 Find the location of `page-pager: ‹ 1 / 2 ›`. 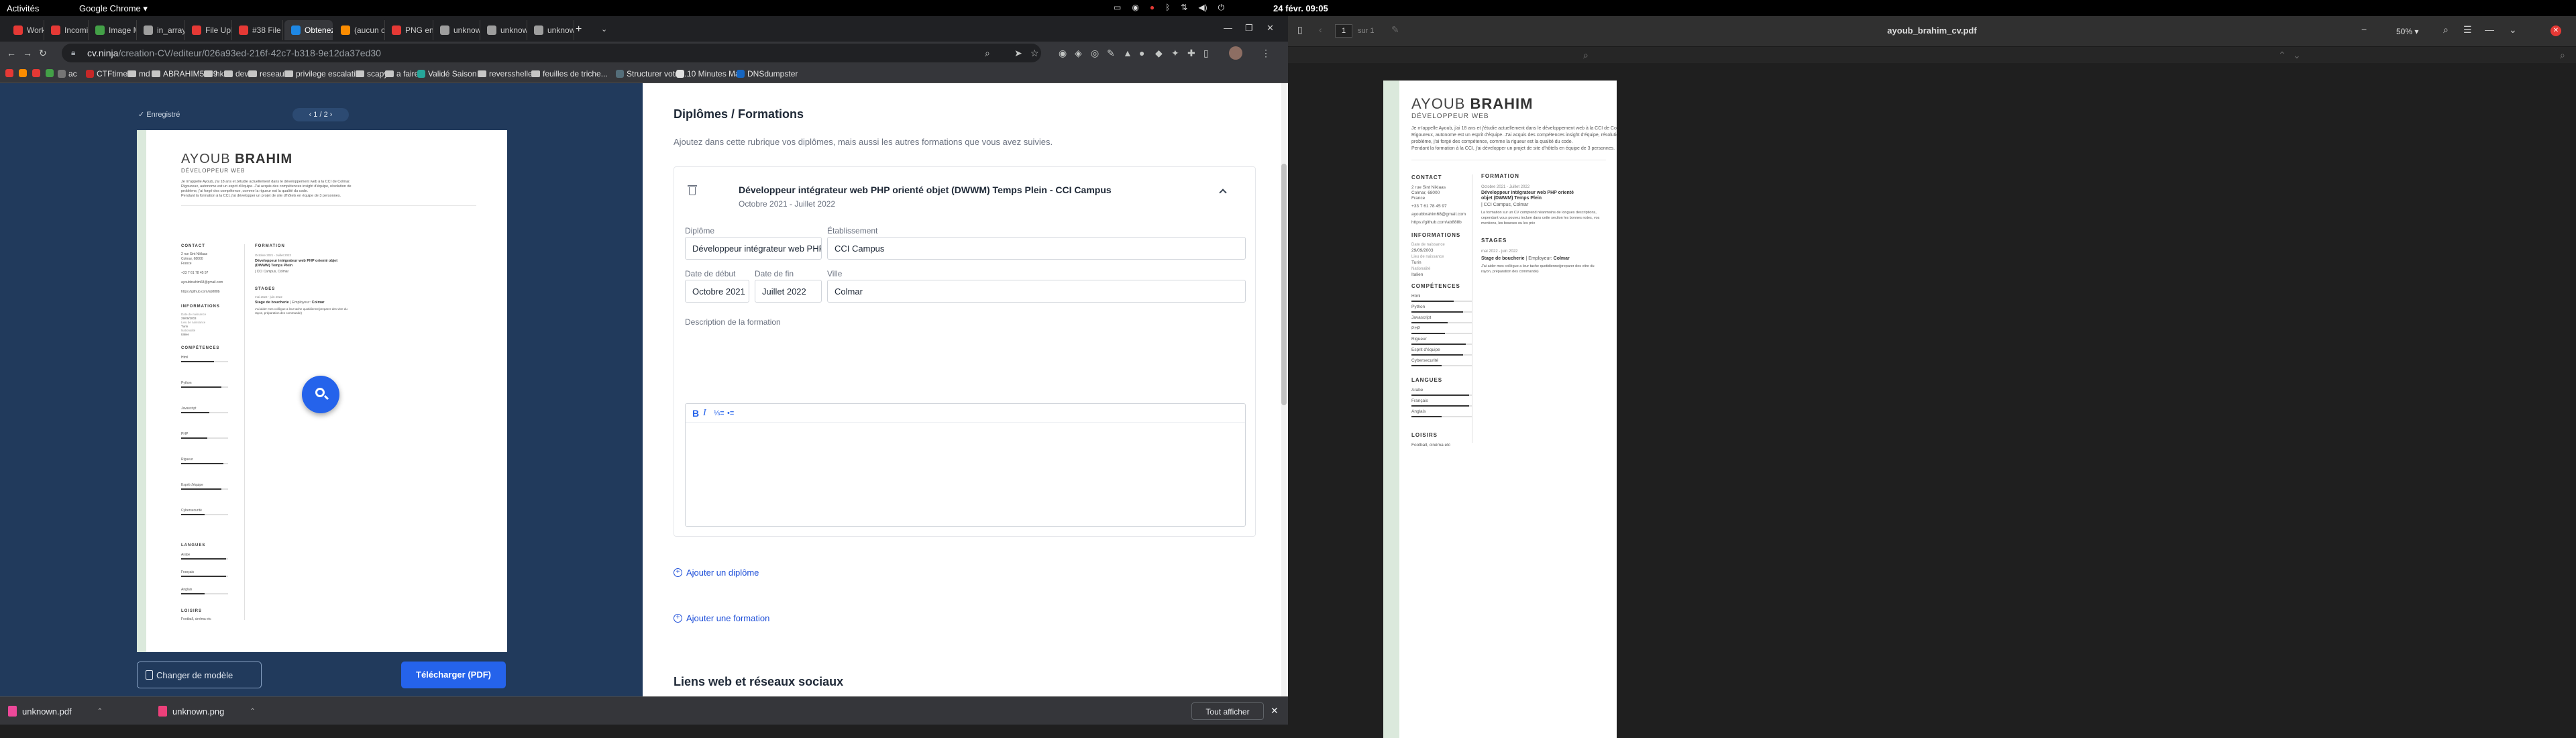

page-pager: ‹ 1 / 2 › is located at coordinates (320, 114).